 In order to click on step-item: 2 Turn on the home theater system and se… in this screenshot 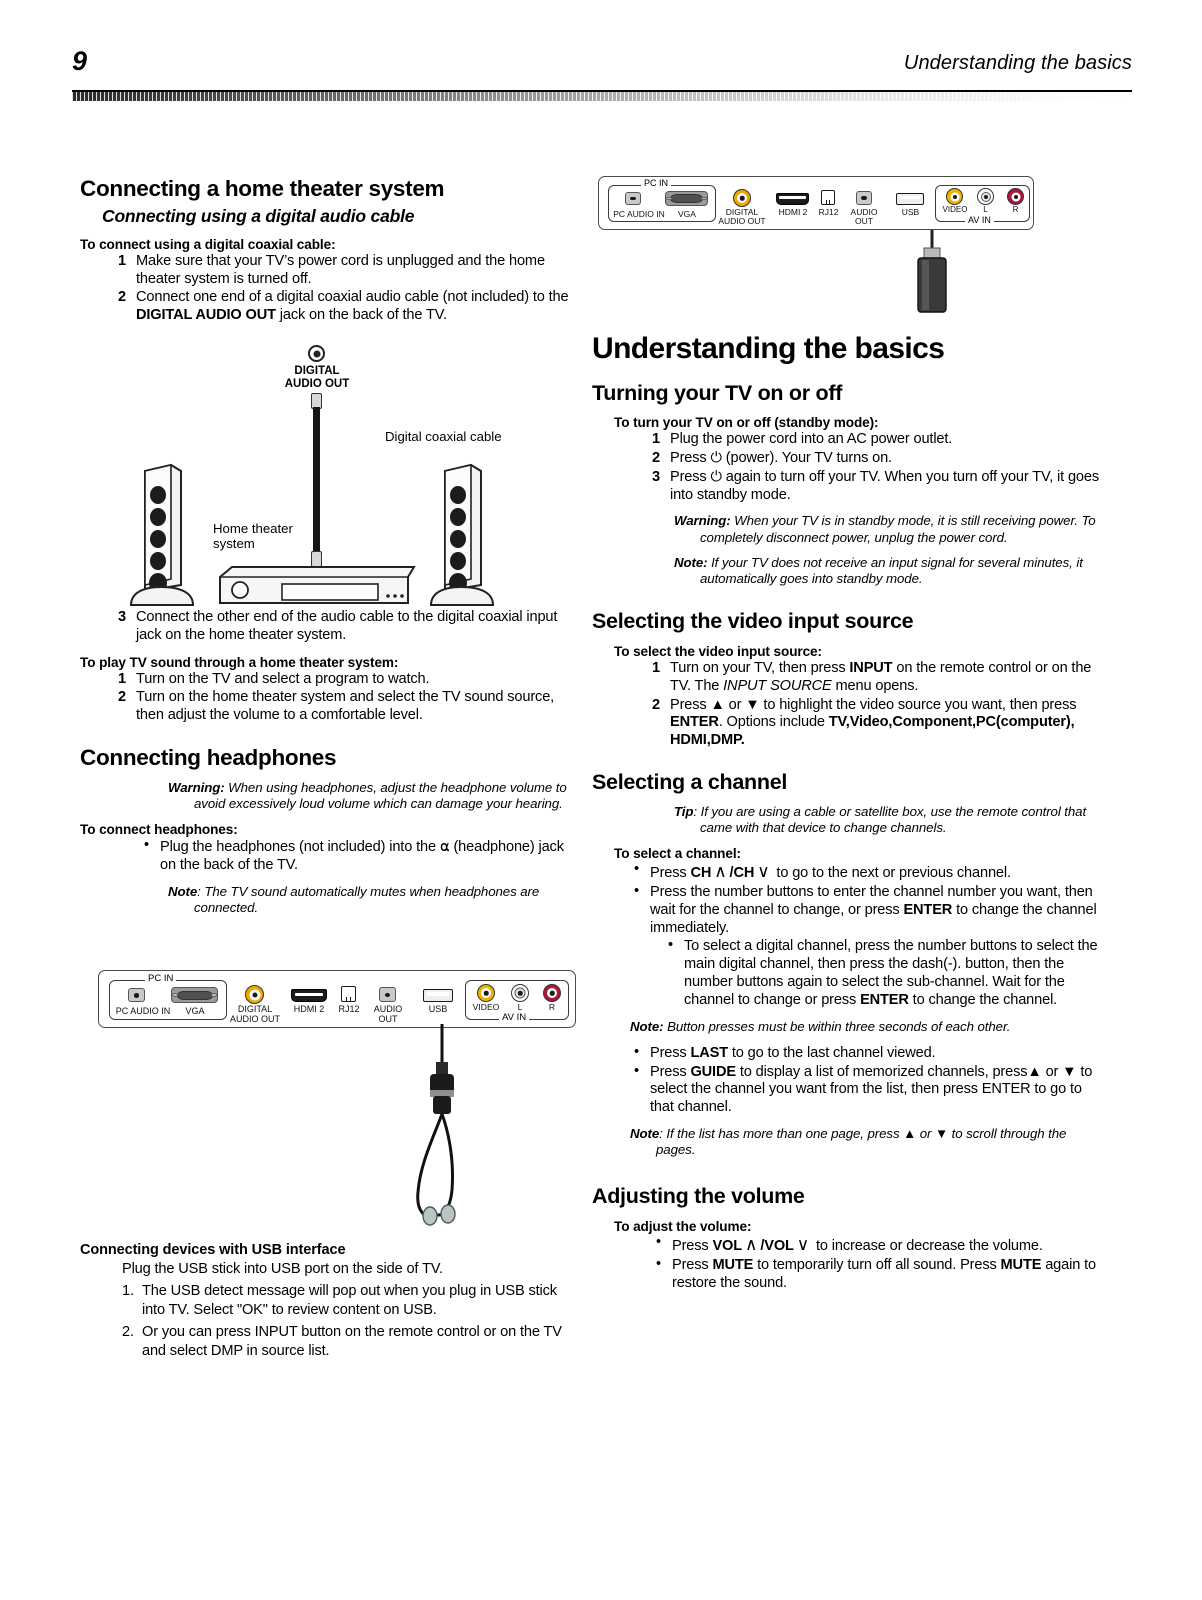, I will do `click(341, 707)`.